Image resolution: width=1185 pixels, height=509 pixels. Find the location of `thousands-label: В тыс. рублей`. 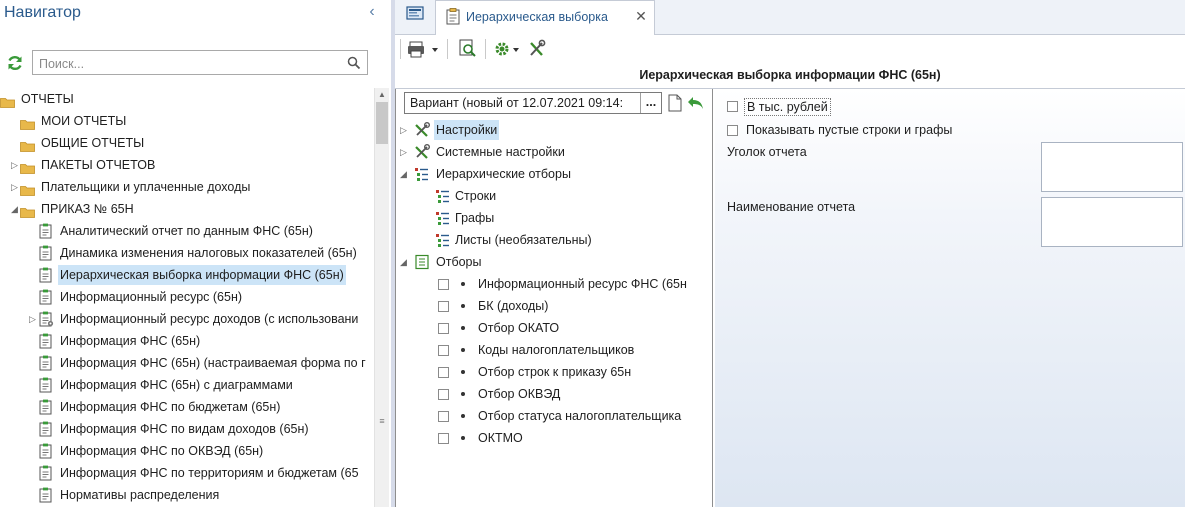

thousands-label: В тыс. рублей is located at coordinates (787, 107).